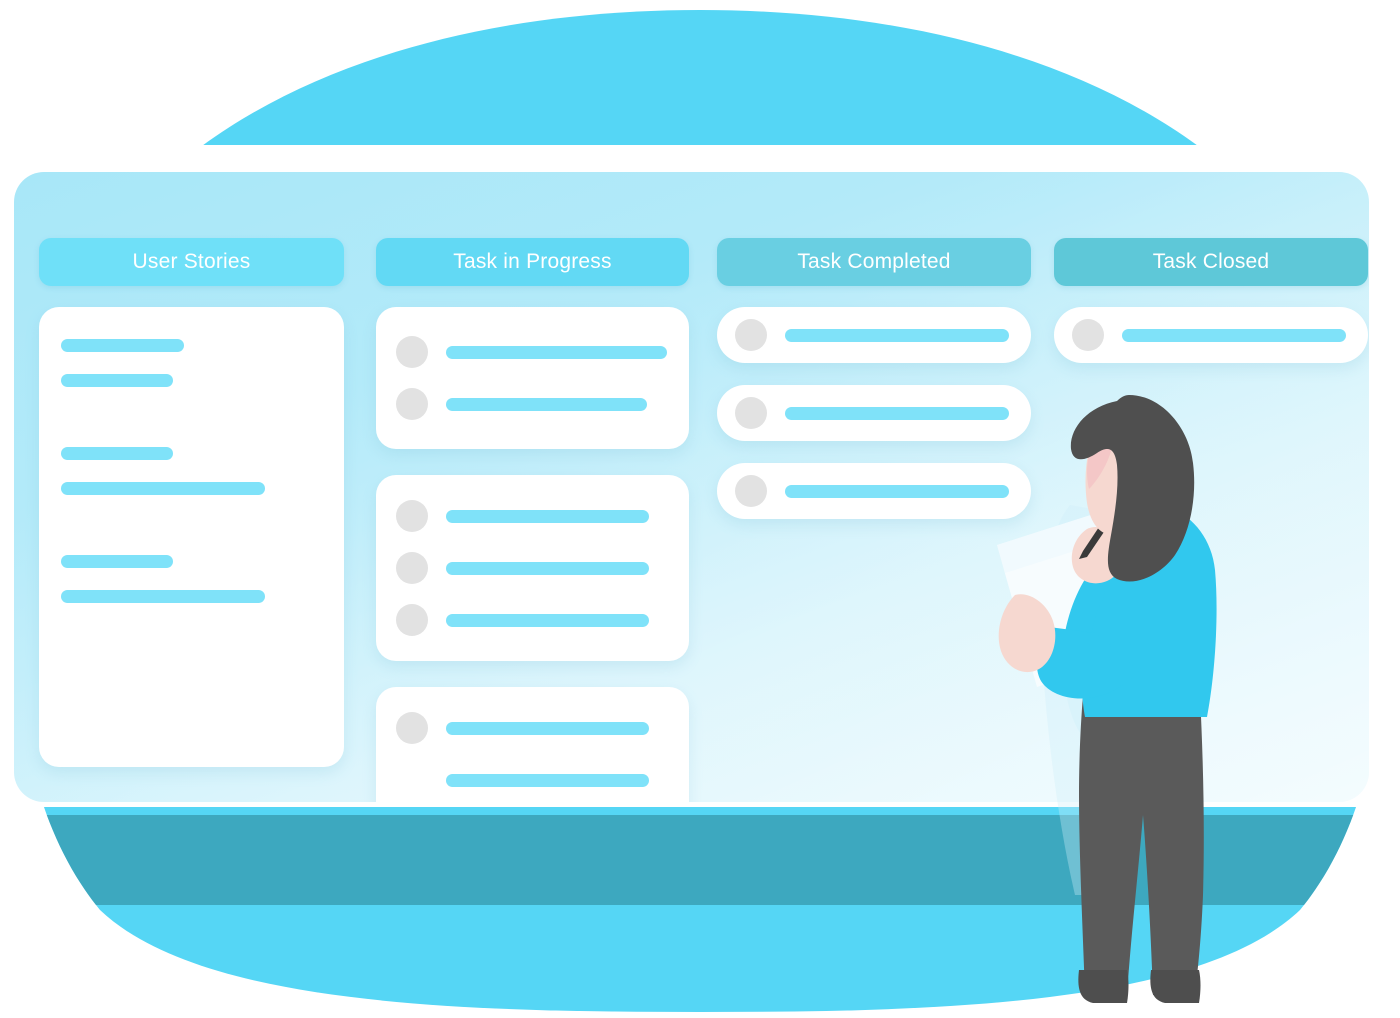 Image resolution: width=1400 pixels, height=1018 pixels. Describe the element at coordinates (1175, 986) in the screenshot. I see `person-shoe-right` at that location.